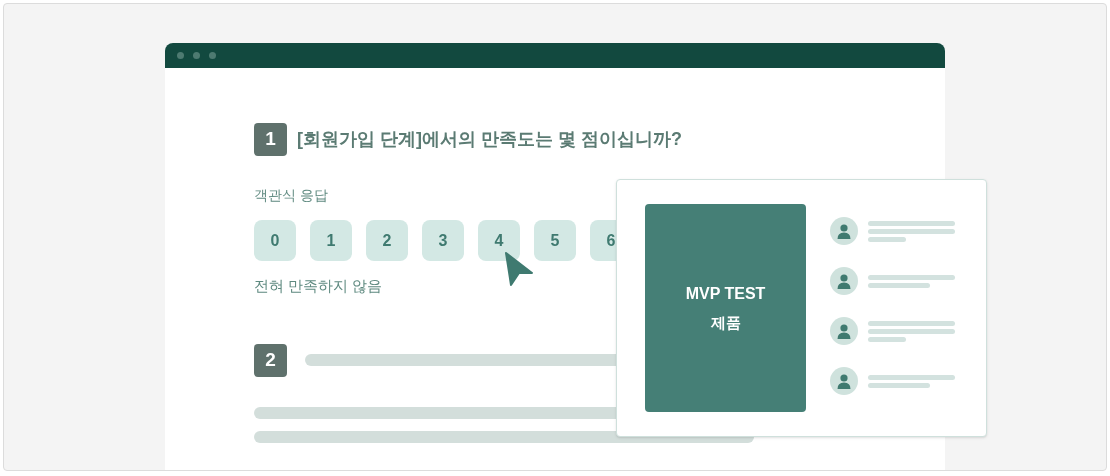  Describe the element at coordinates (725, 322) in the screenshot. I see `product-subtitle: 제품` at that location.